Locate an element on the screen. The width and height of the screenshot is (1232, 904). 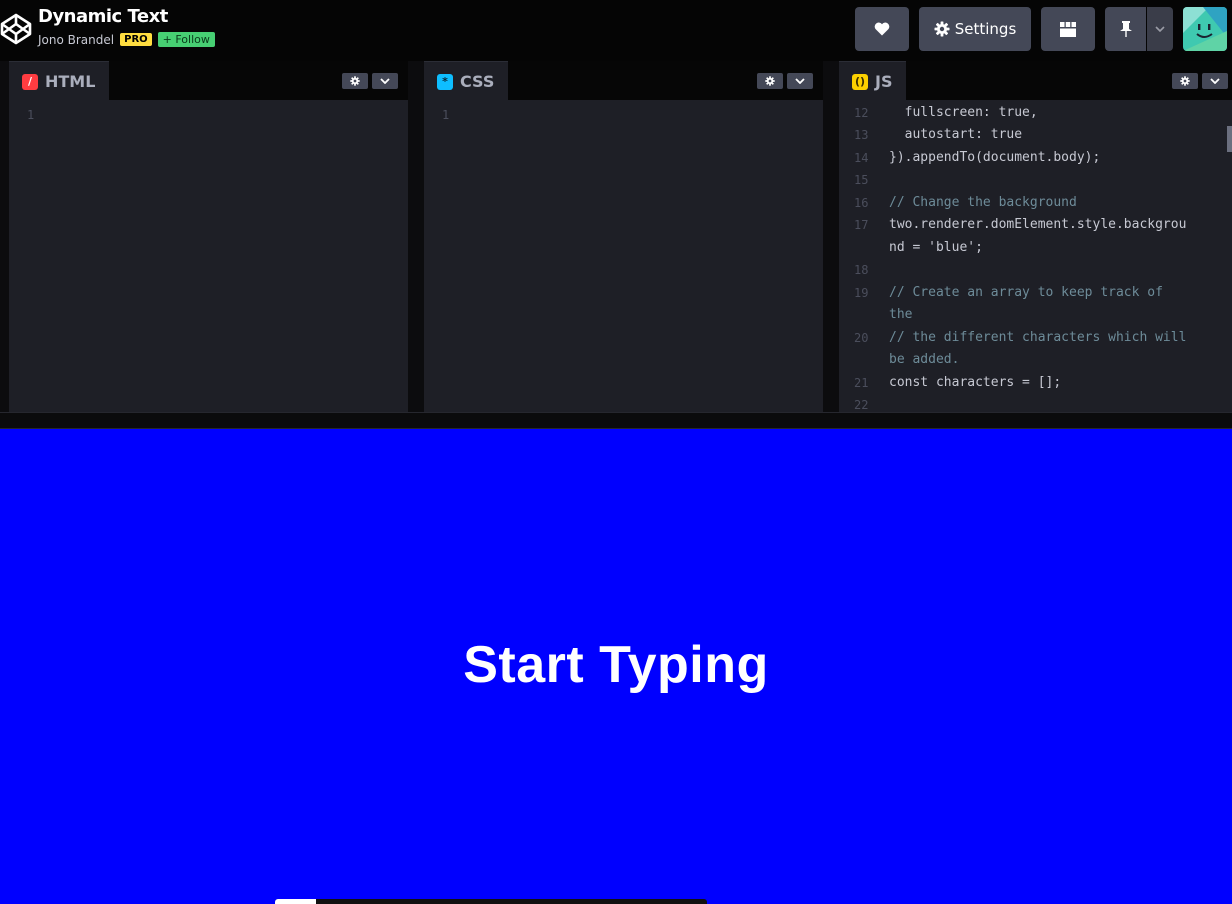
preview-text: Start Typing is located at coordinates (616, 665).